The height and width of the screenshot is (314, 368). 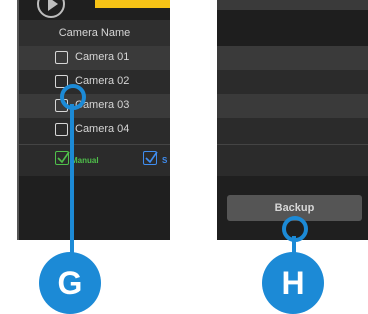 What do you see at coordinates (73, 97) in the screenshot?
I see `callout-g-ring` at bounding box center [73, 97].